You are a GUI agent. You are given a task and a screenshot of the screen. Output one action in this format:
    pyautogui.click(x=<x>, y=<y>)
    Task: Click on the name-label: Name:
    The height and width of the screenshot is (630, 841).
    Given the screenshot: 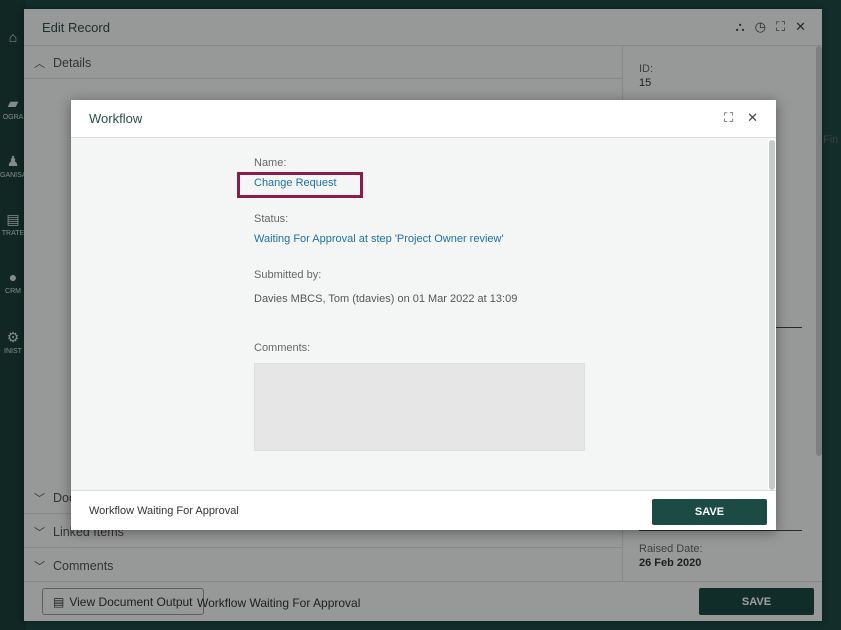 What is the action you would take?
    pyautogui.click(x=270, y=163)
    